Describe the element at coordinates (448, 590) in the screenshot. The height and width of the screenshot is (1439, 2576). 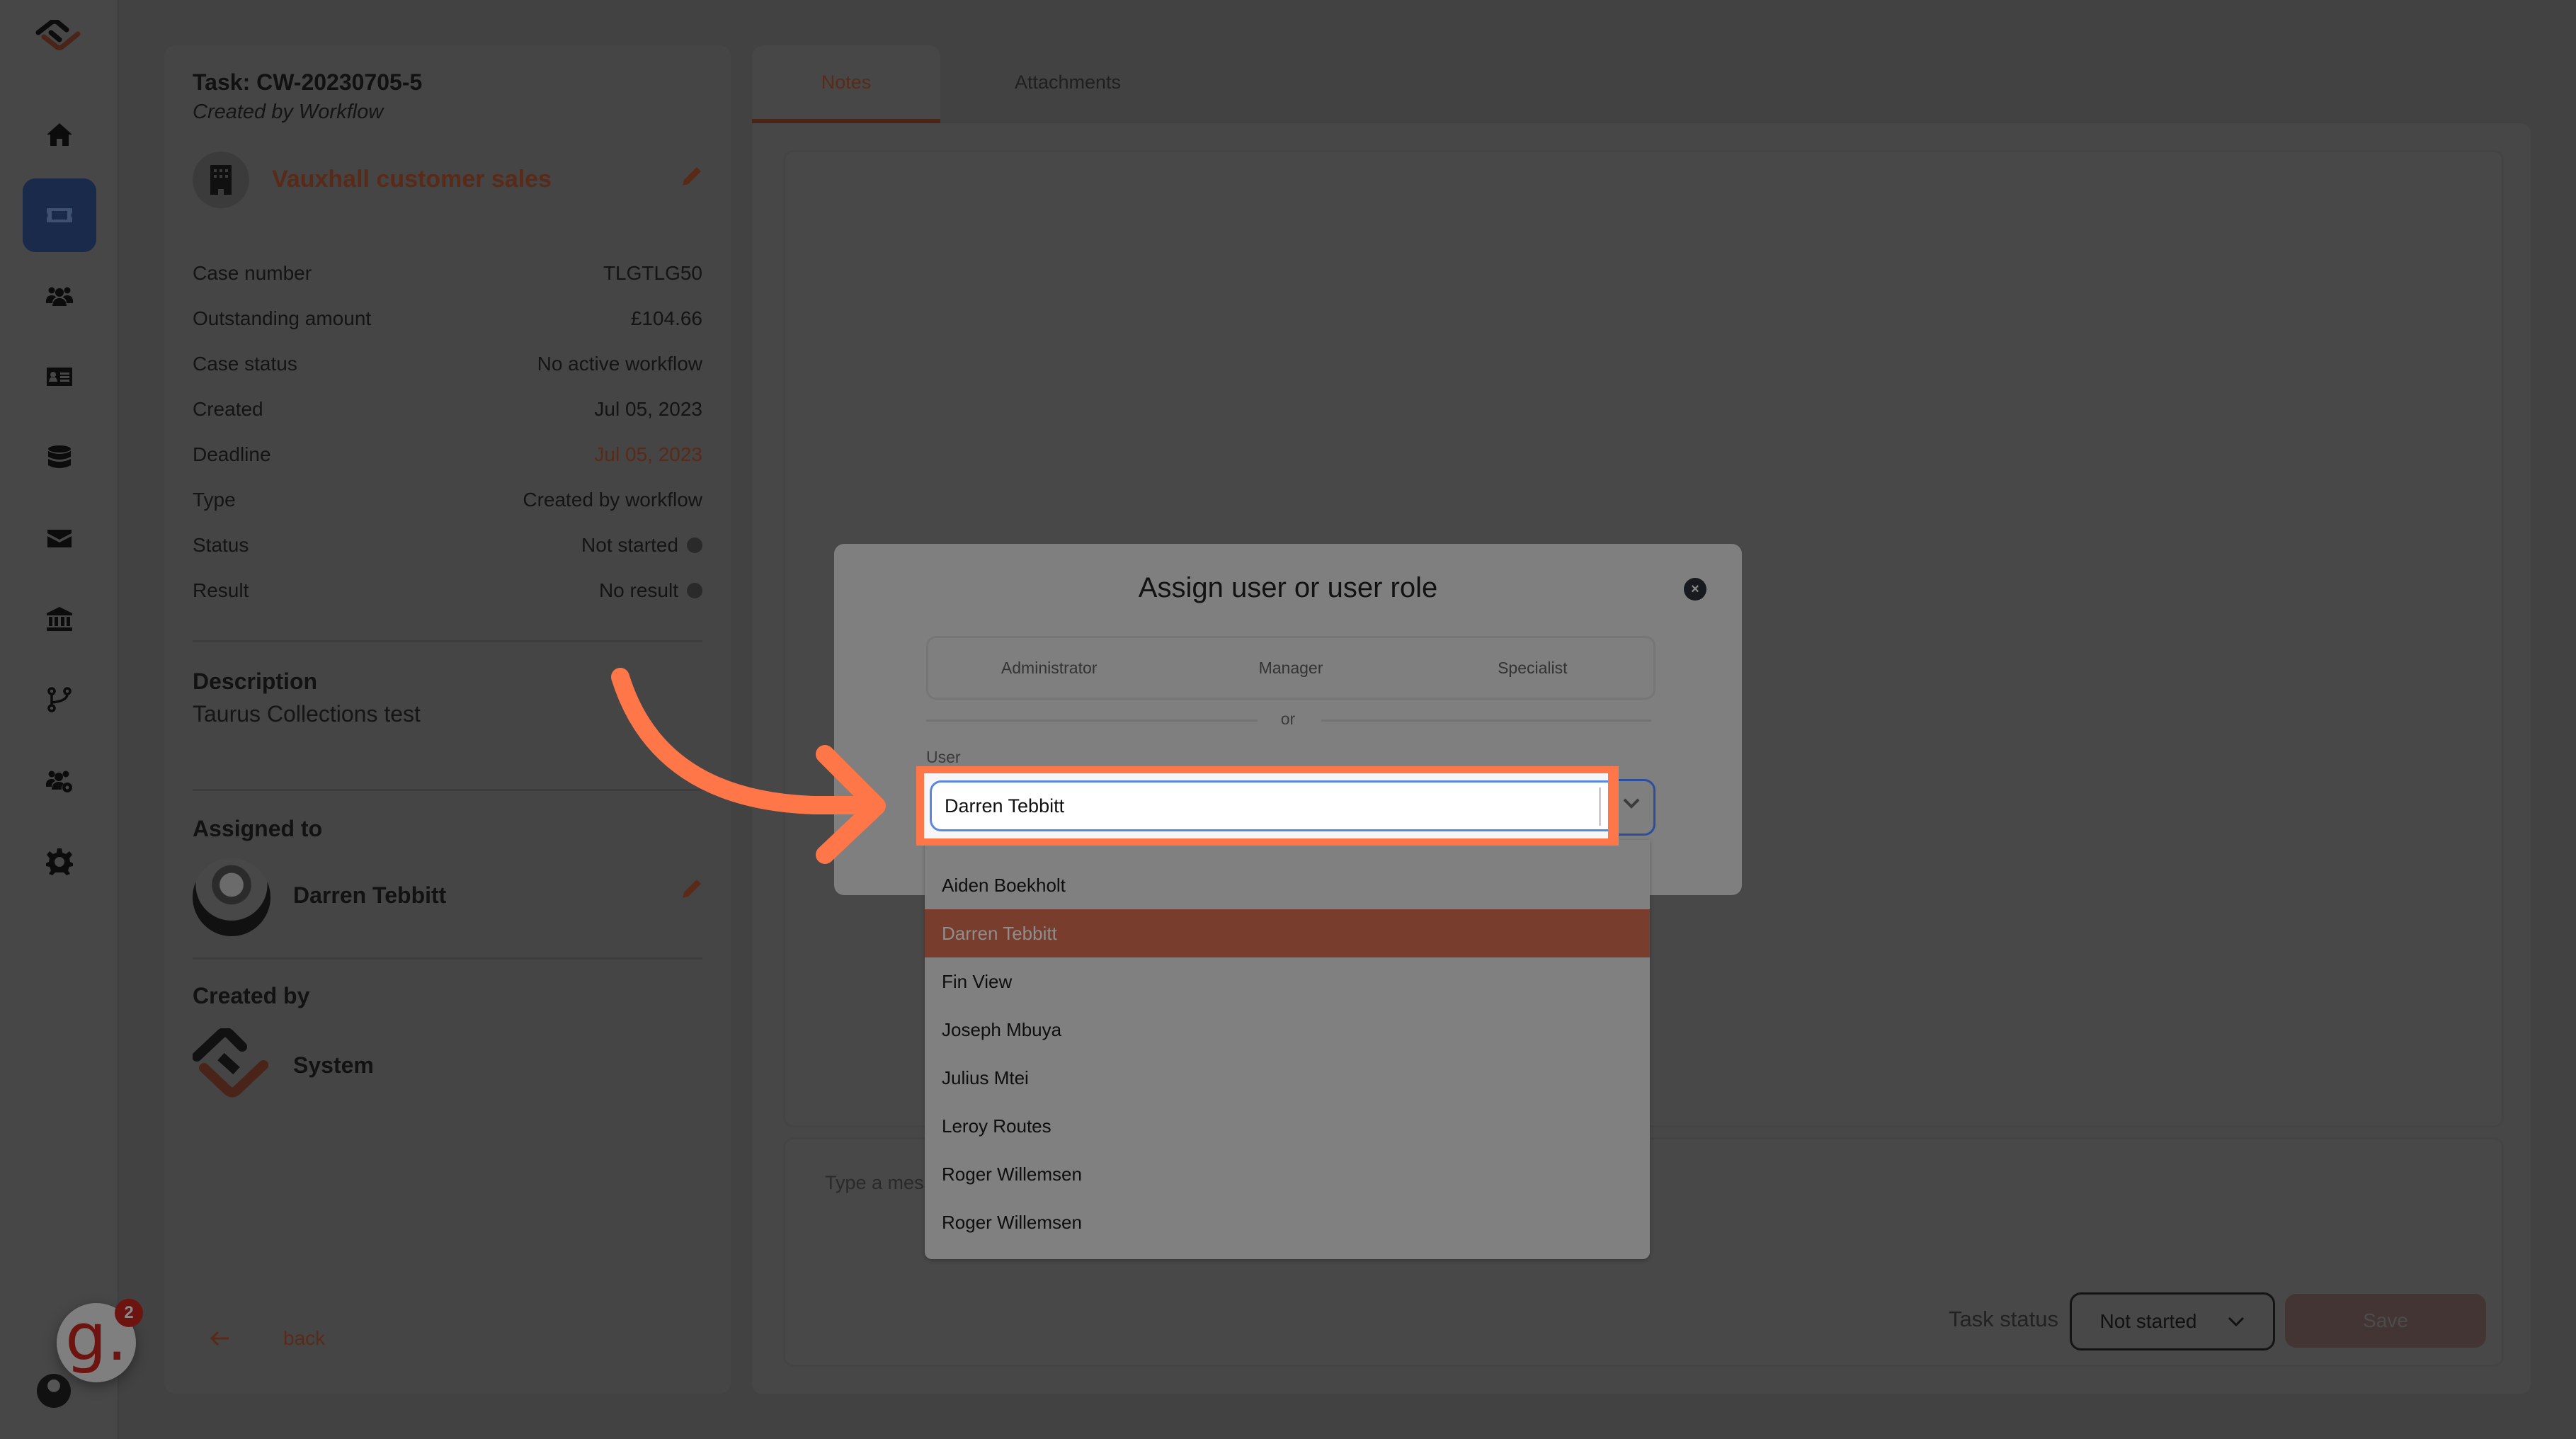
I see `info-row-result: Result No result` at that location.